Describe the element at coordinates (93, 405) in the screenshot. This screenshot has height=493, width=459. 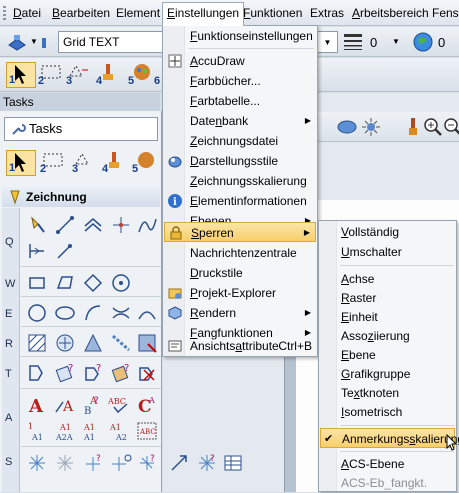
I see `display-text-attributes-icon: A B?` at that location.